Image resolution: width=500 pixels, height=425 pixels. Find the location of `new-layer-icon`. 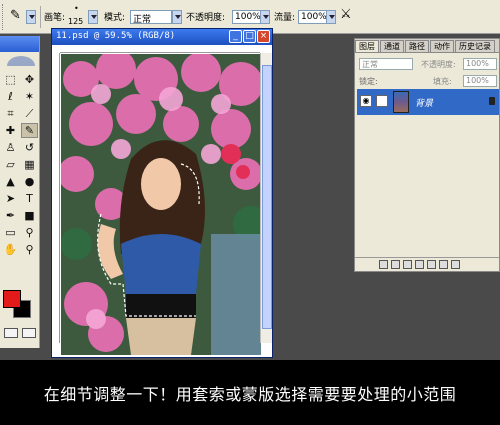

new-layer-icon is located at coordinates (443, 264).